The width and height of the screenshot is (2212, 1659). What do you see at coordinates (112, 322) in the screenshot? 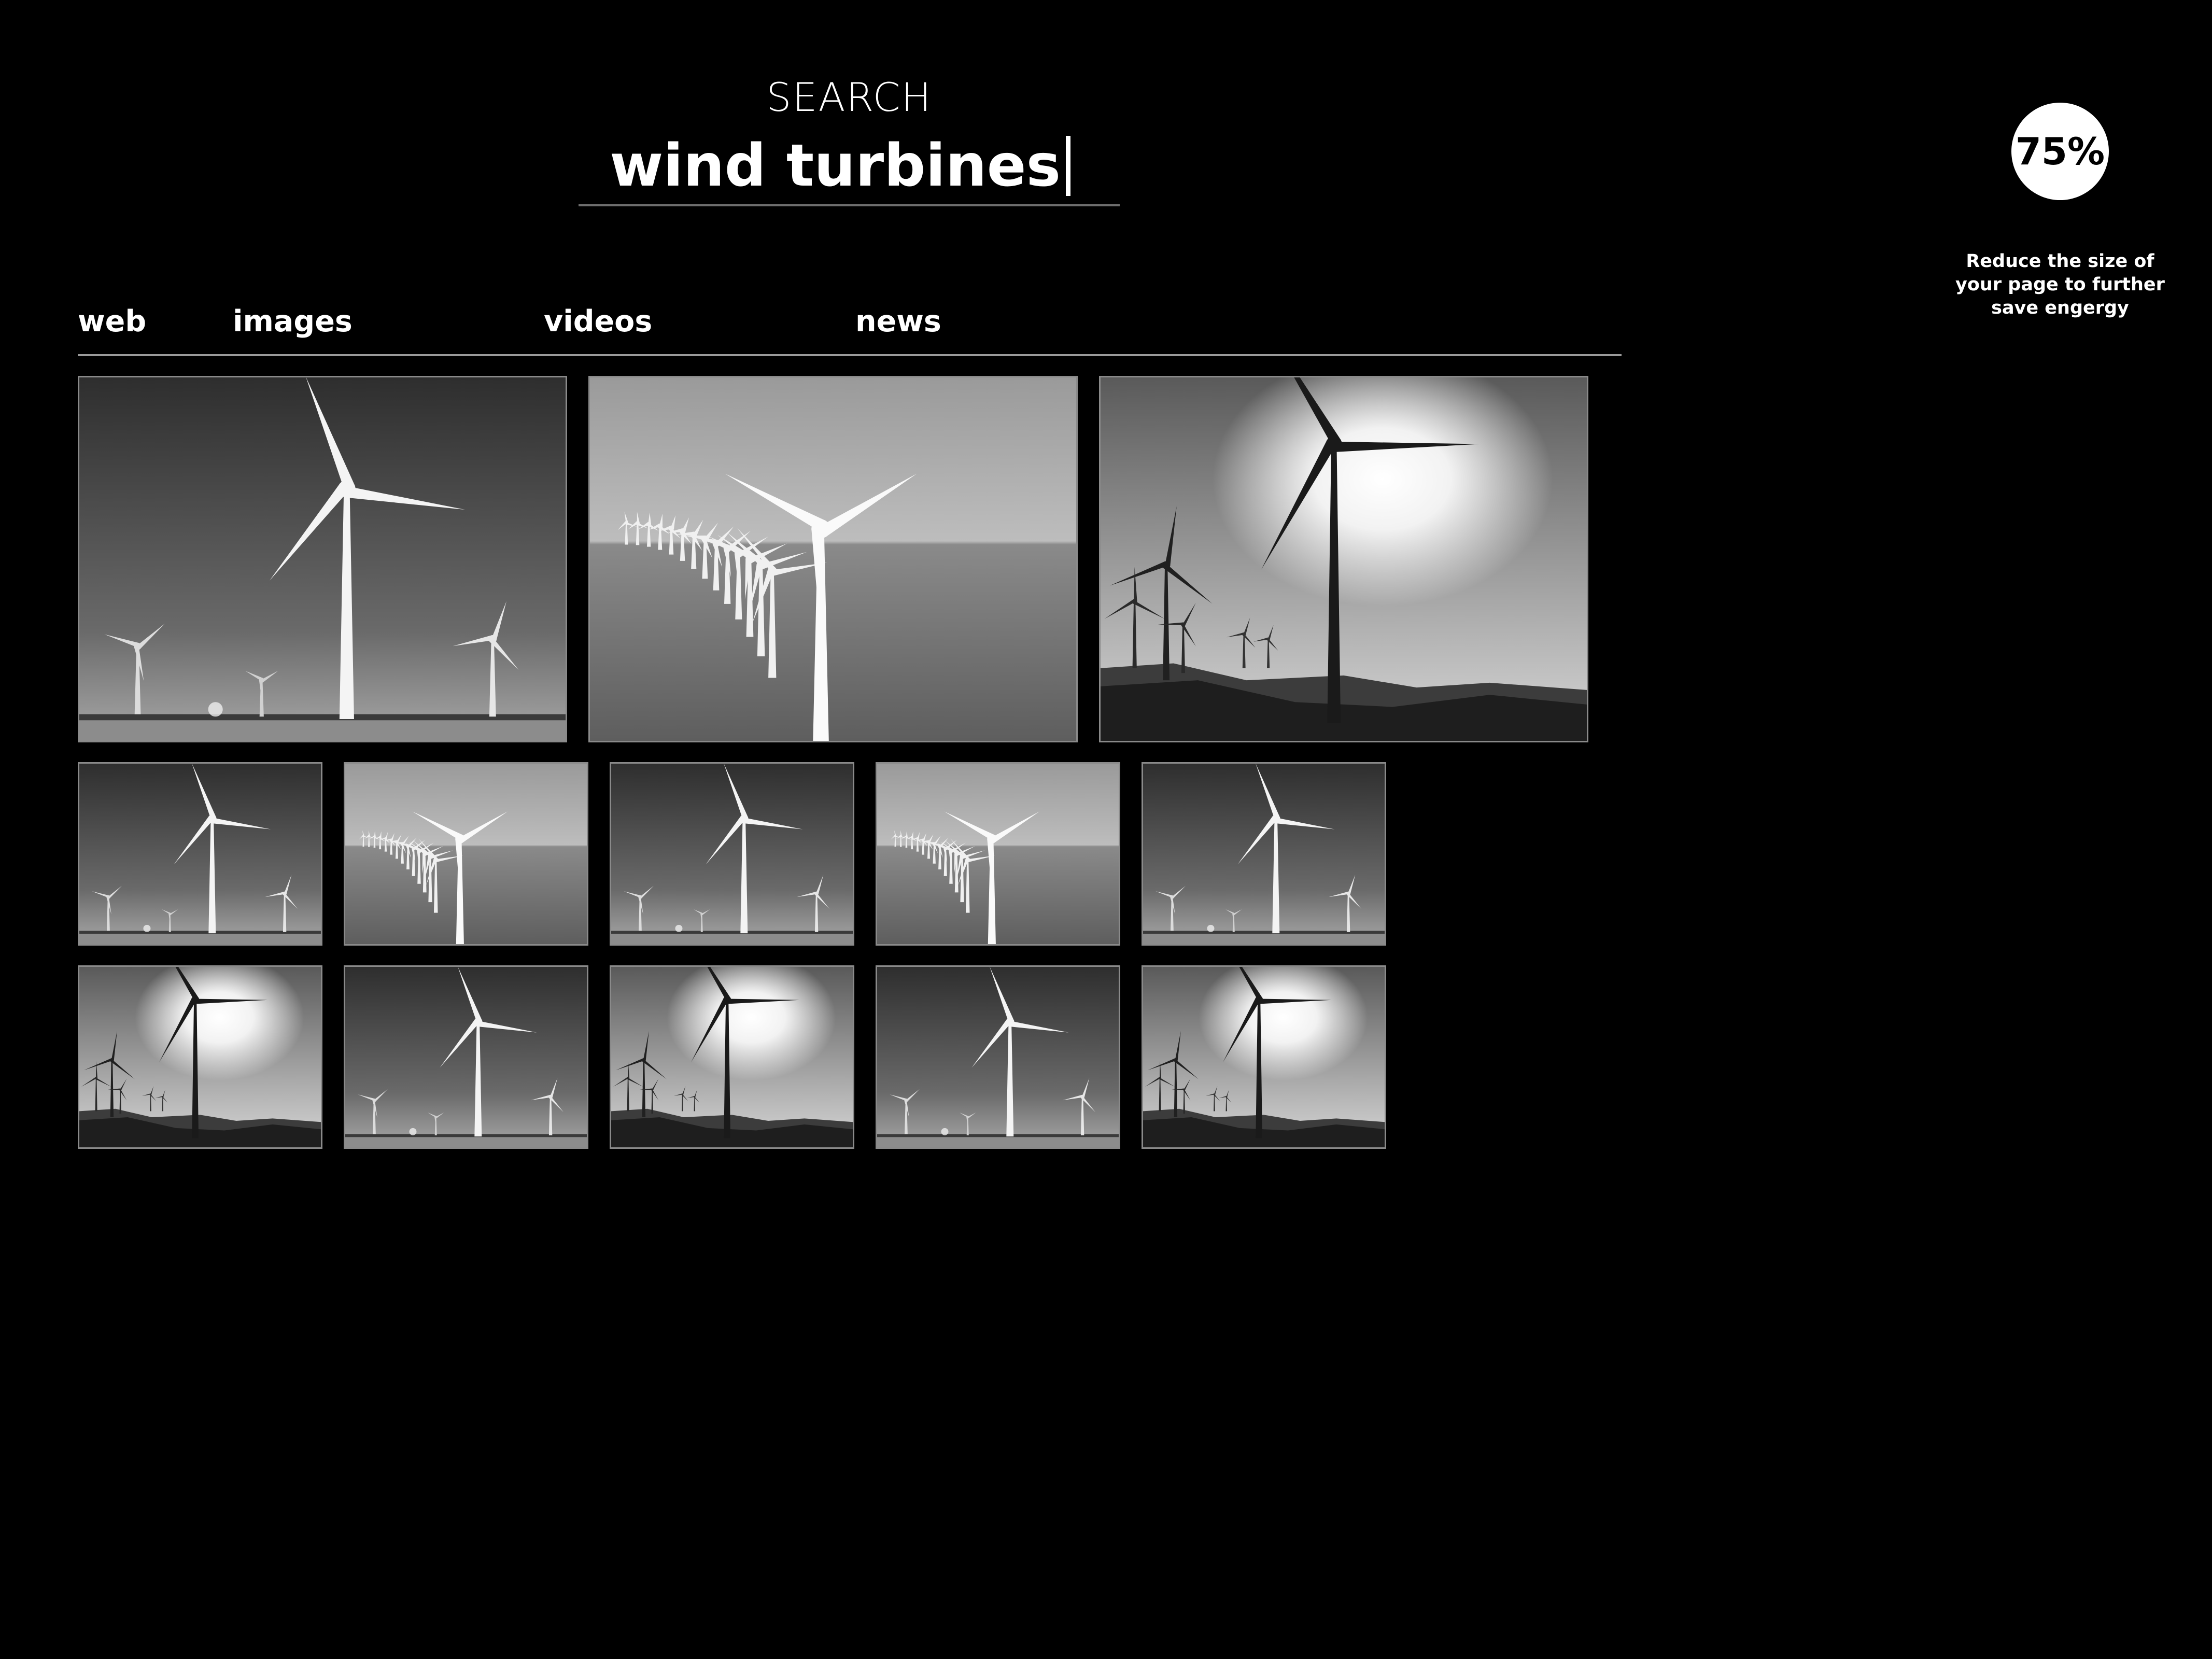
I see `tab-web: web` at bounding box center [112, 322].